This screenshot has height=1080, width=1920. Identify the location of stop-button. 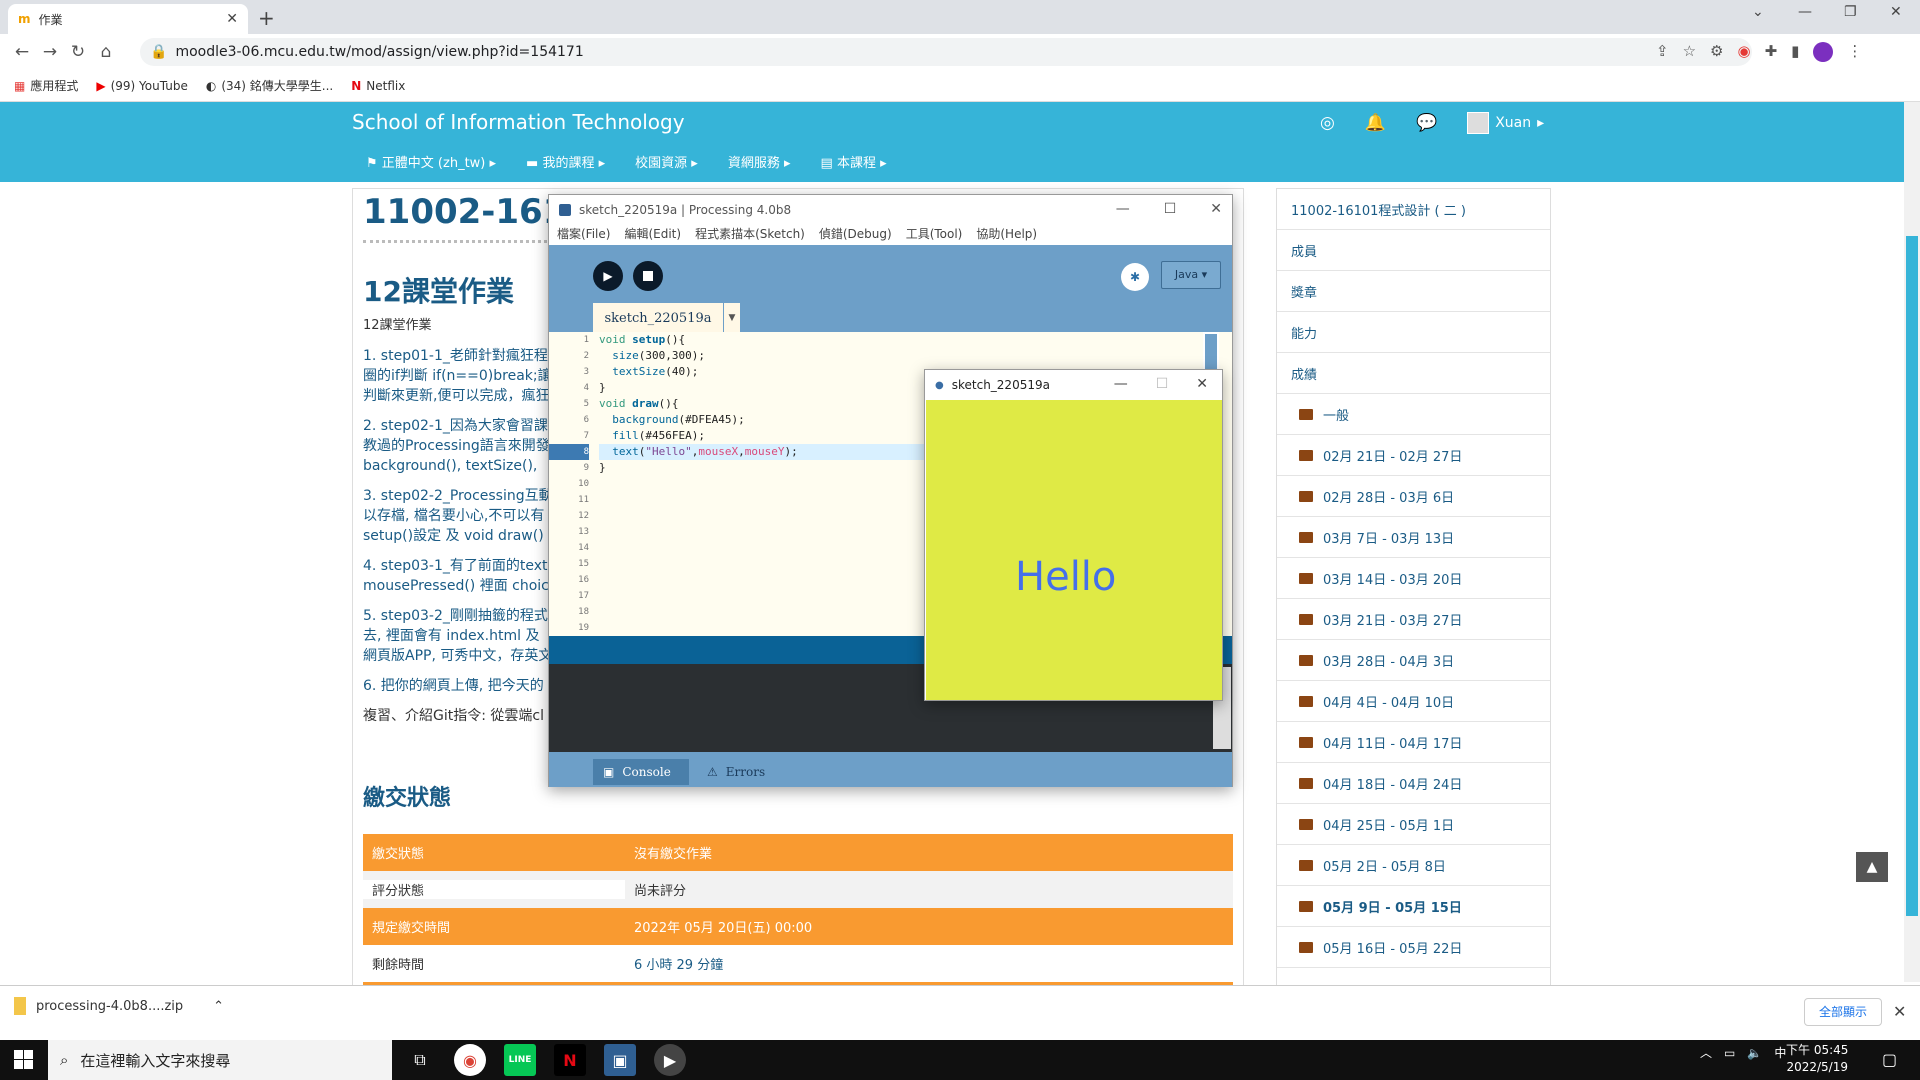
(648, 276).